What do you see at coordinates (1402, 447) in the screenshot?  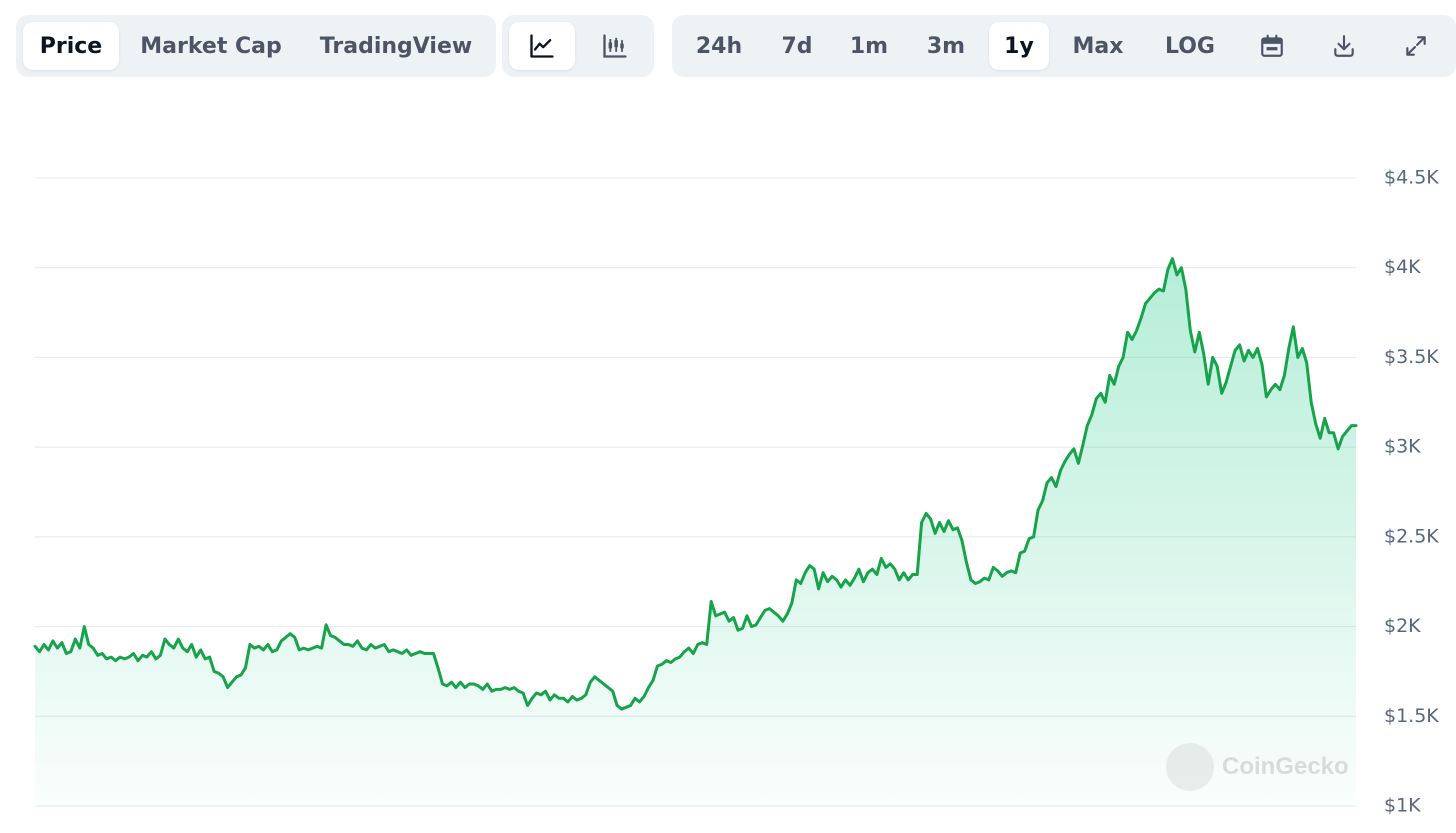 I see `y-tick-label: $3K` at bounding box center [1402, 447].